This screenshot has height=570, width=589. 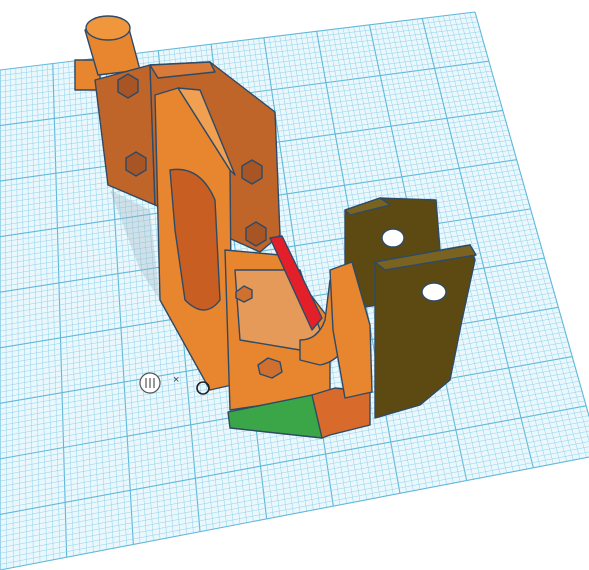 I want to click on ruler-close-icon: ×, so click(x=176, y=380).